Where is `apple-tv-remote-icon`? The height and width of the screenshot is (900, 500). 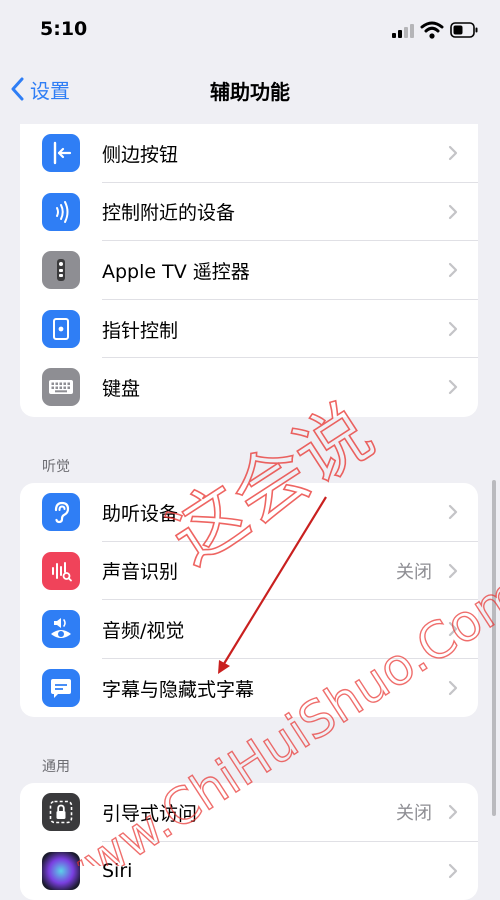 apple-tv-remote-icon is located at coordinates (61, 270).